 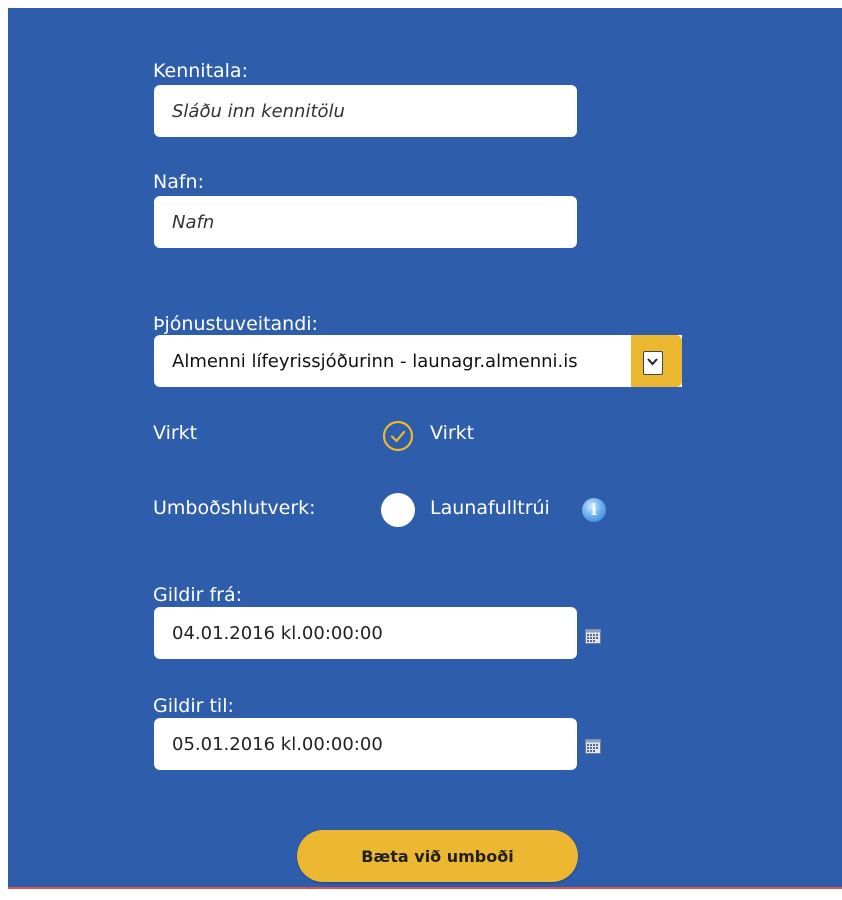 I want to click on nafn-input: Nafn, so click(x=365, y=222).